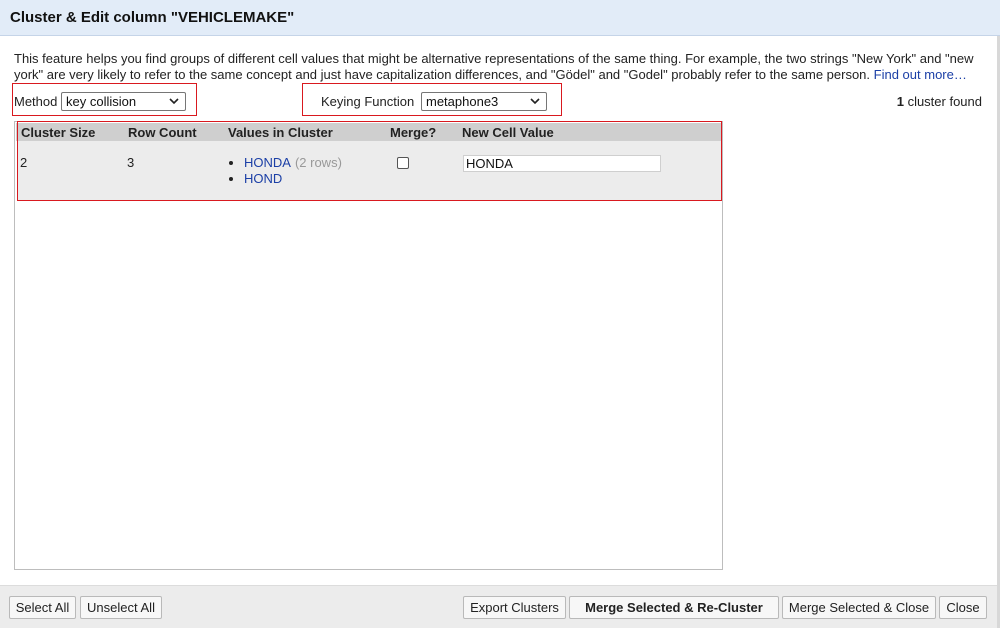 This screenshot has height=628, width=1000. I want to click on value-row-count: (2 rows), so click(318, 162).